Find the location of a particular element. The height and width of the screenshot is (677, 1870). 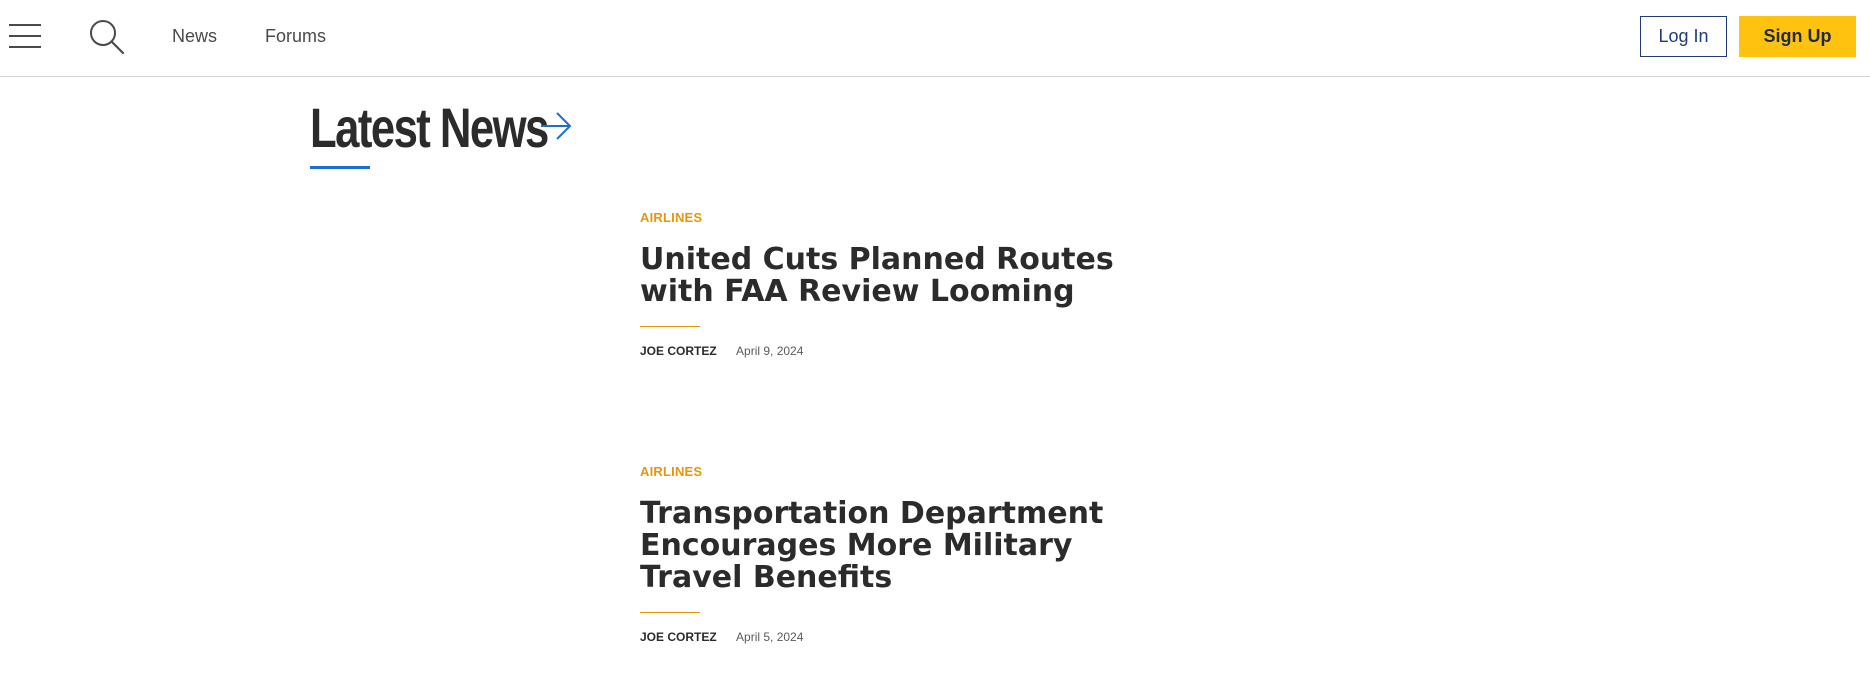

section-title: Latest News is located at coordinates (429, 128).